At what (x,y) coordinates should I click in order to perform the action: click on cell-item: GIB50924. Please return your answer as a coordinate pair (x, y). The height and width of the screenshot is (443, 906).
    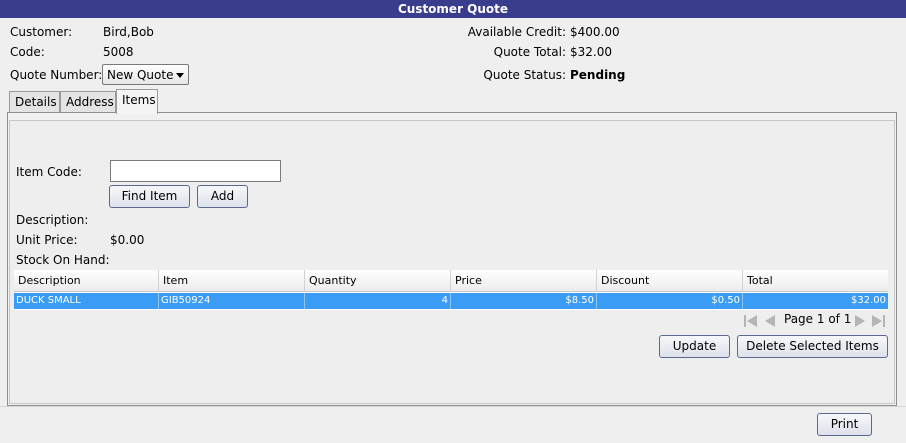
    Looking at the image, I should click on (232, 301).